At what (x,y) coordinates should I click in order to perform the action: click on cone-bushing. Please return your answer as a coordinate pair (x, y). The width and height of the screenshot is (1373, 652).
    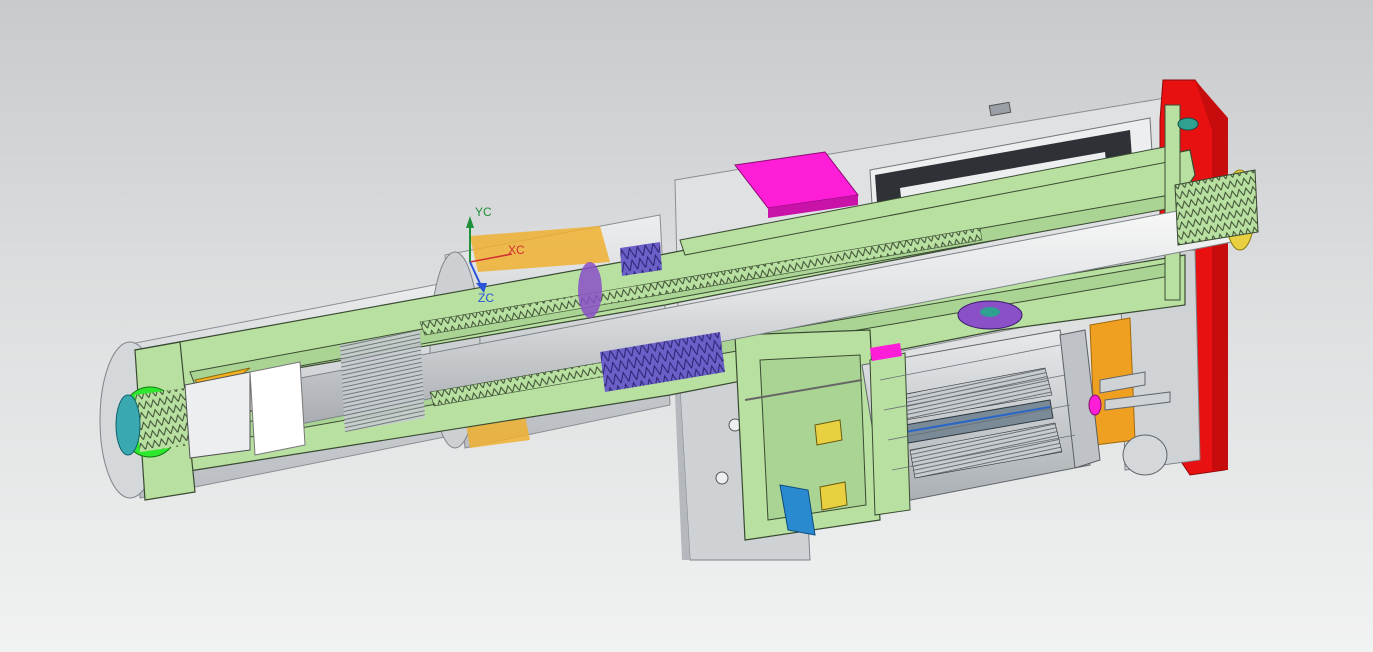
    Looking at the image, I should click on (217, 415).